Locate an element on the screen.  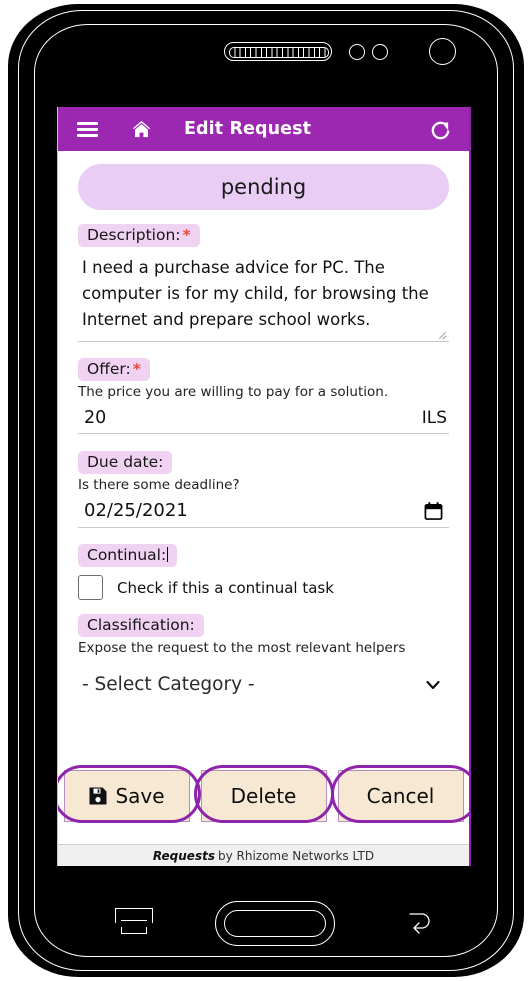
cancel-button-label: Cancel is located at coordinates (400, 796).